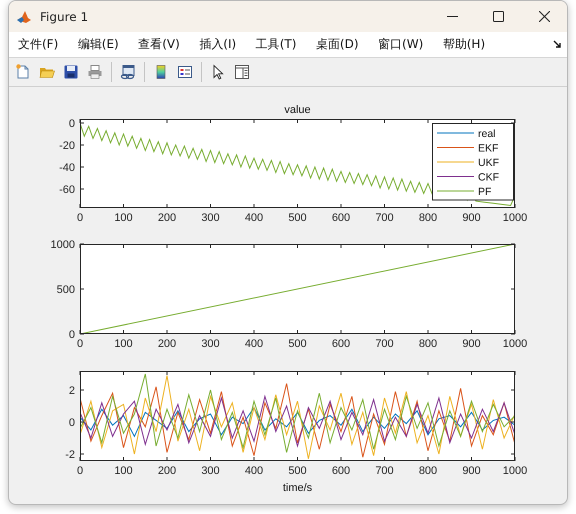 The width and height of the screenshot is (576, 514). What do you see at coordinates (544, 16) in the screenshot?
I see `close-icon` at bounding box center [544, 16].